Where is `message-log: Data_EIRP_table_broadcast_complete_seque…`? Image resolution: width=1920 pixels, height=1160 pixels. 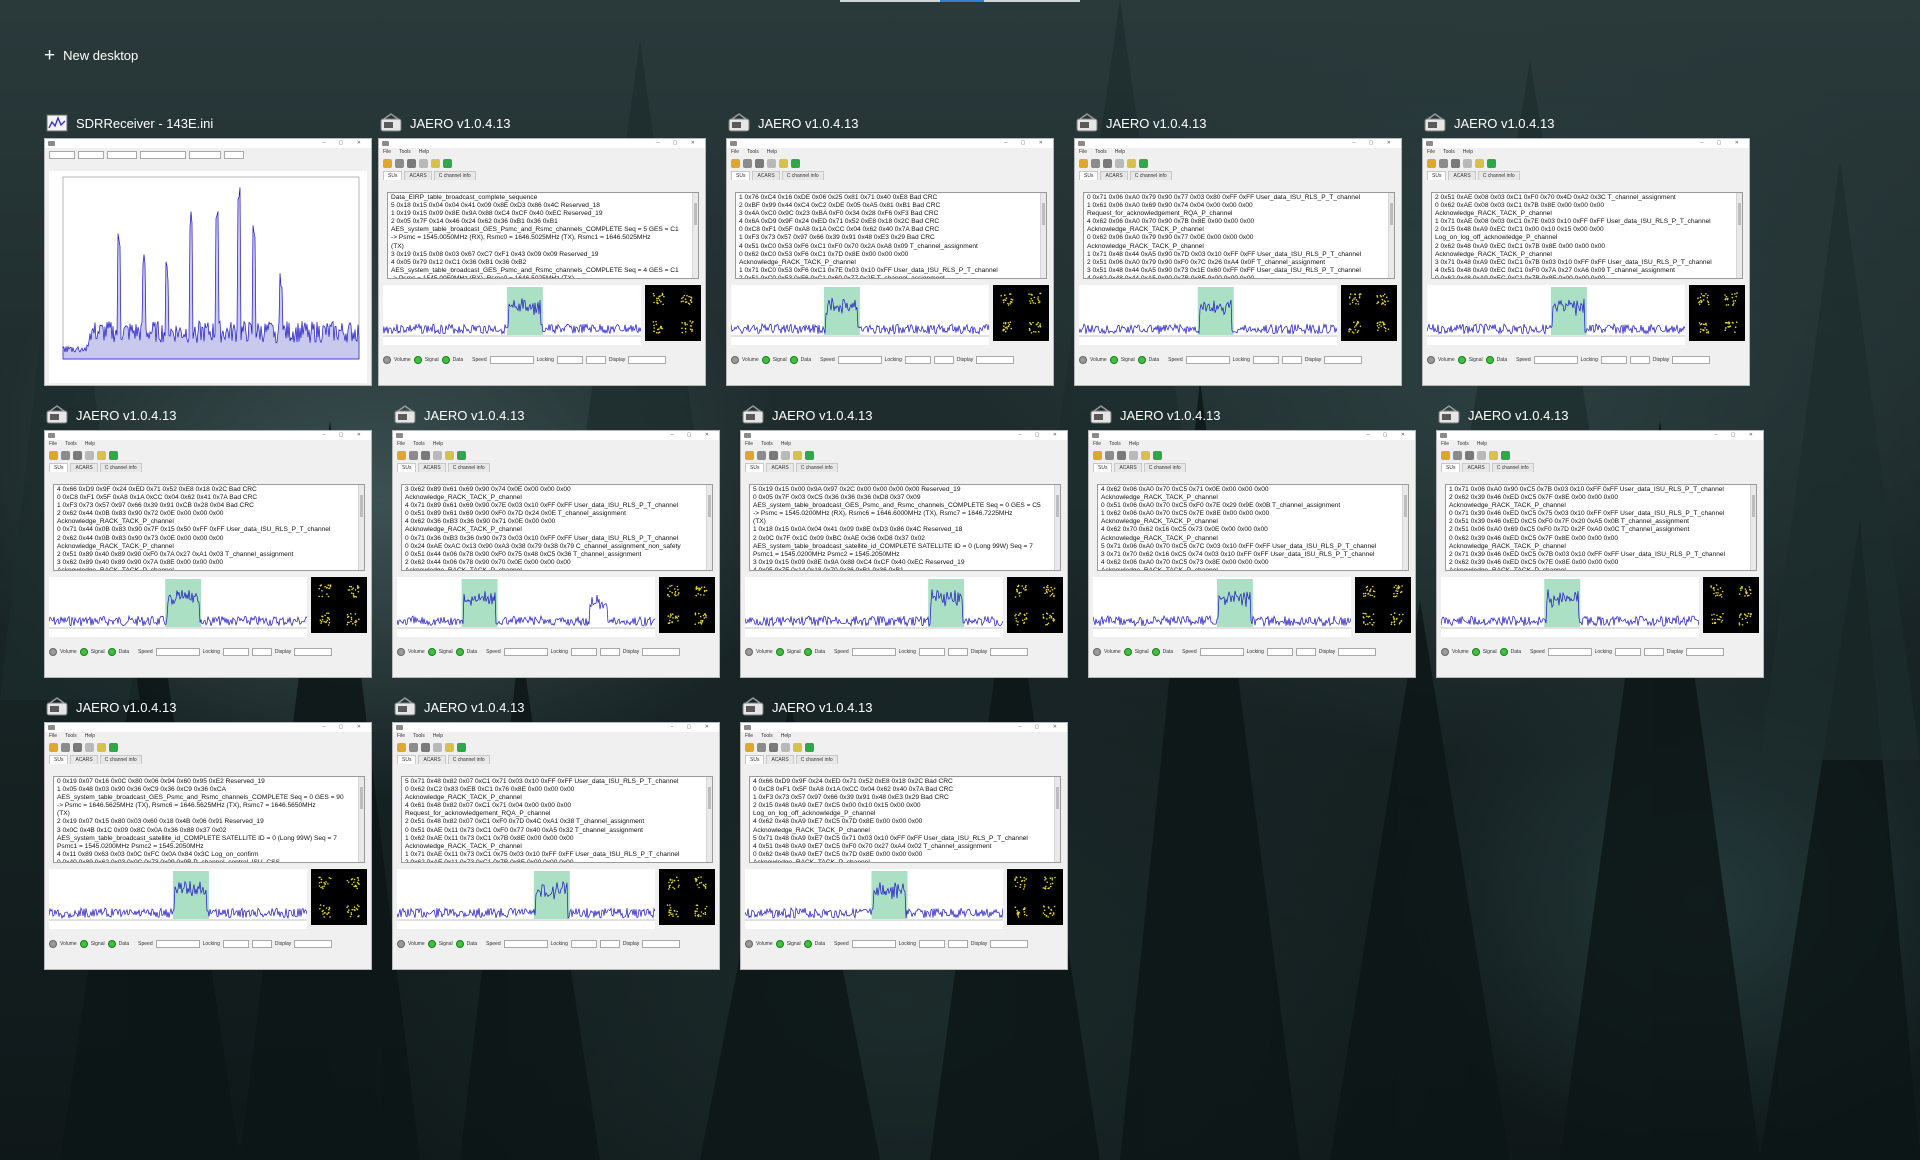 message-log: Data_EIRP_table_broadcast_complete_seque… is located at coordinates (543, 235).